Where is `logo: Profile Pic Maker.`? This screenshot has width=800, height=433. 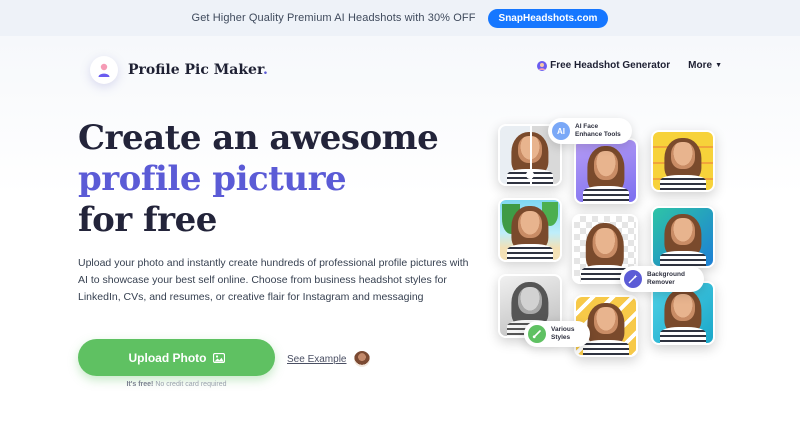 logo: Profile Pic Maker. is located at coordinates (179, 70).